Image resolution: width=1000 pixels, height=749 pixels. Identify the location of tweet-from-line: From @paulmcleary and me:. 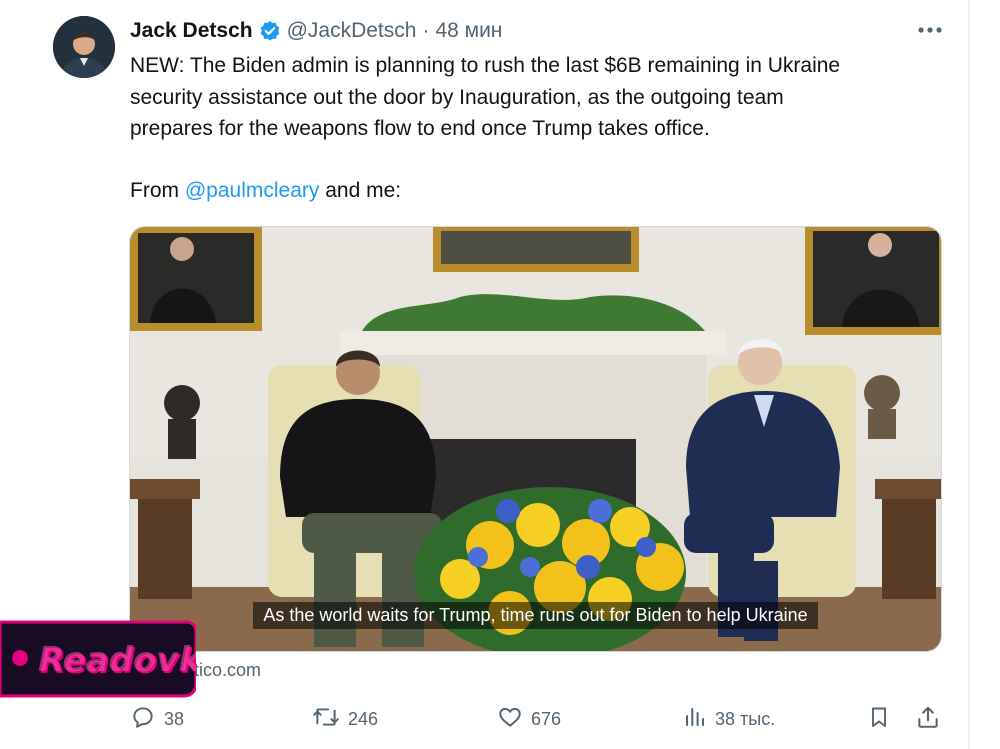
(265, 191).